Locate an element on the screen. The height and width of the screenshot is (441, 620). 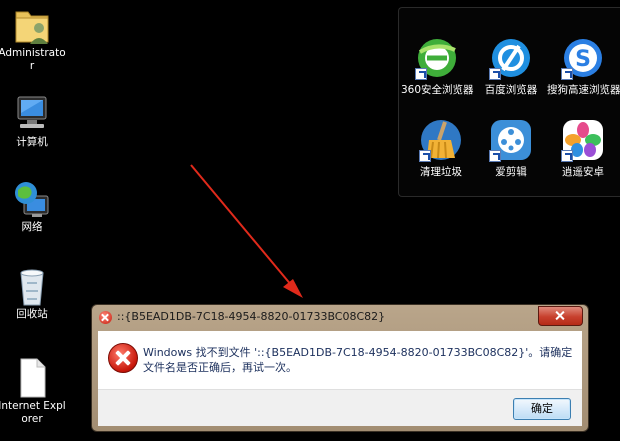
ok-button: 确定 is located at coordinates (542, 409).